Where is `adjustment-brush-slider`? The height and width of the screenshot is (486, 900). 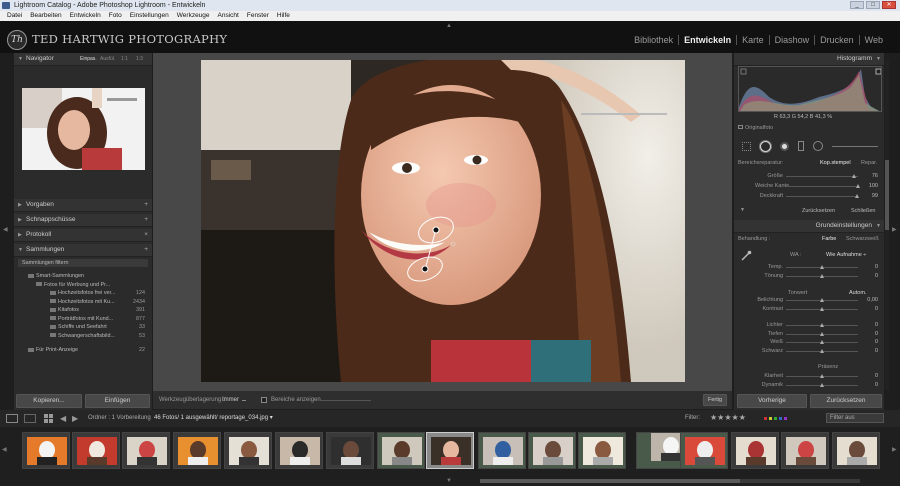
adjustment-brush-slider is located at coordinates (855, 146).